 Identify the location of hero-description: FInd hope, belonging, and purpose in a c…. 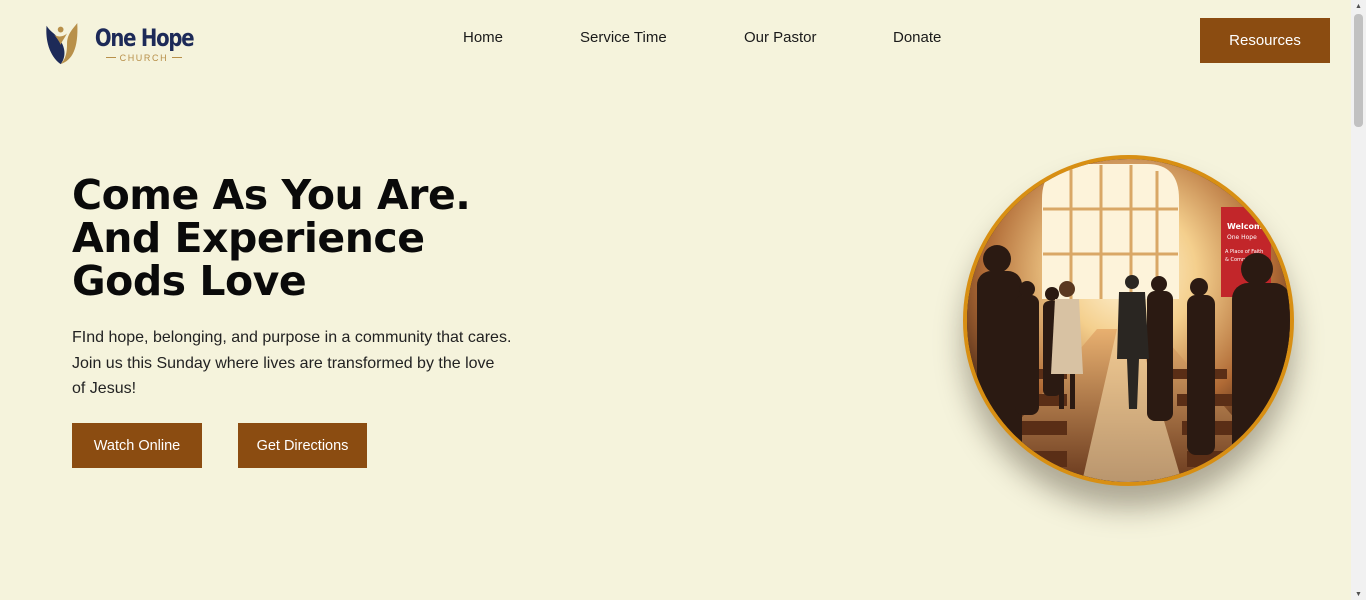
(292, 363).